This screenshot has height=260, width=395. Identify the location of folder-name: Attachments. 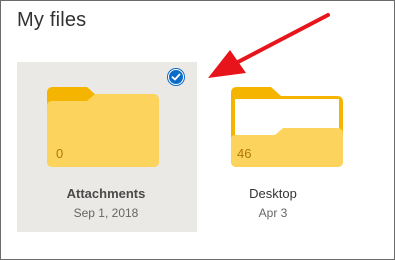
(106, 193).